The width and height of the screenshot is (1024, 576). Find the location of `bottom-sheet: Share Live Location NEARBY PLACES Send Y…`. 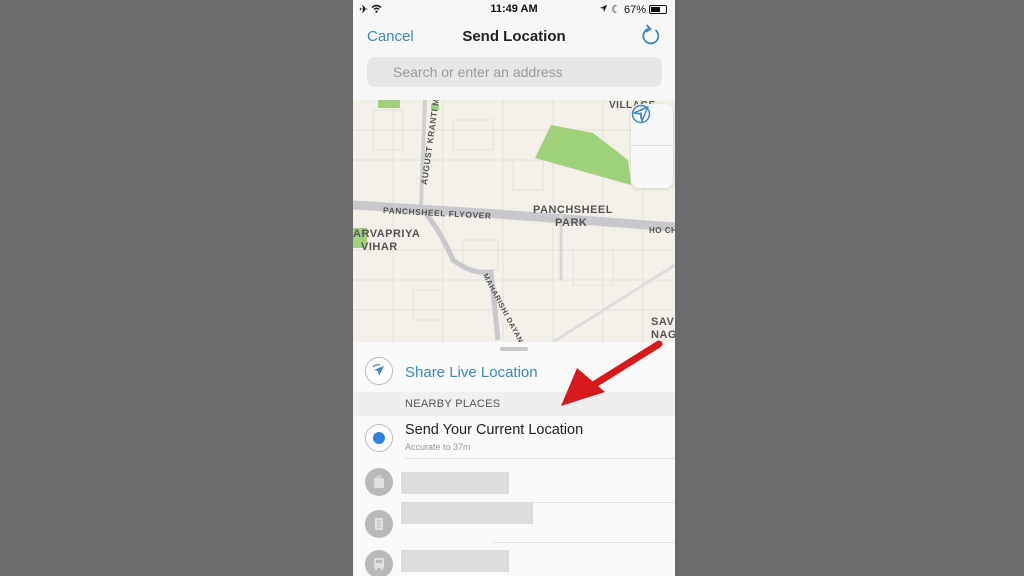

bottom-sheet: Share Live Location NEARBY PLACES Send Y… is located at coordinates (514, 459).